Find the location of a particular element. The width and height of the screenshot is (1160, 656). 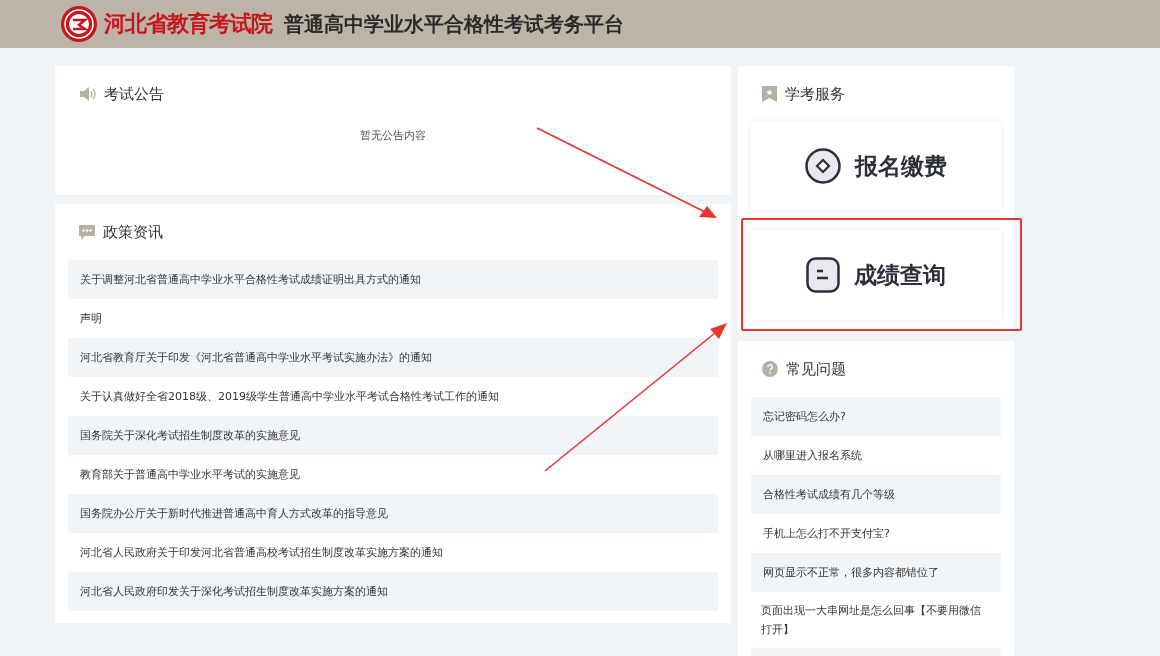

tile-label: 成绩查询 is located at coordinates (900, 275).